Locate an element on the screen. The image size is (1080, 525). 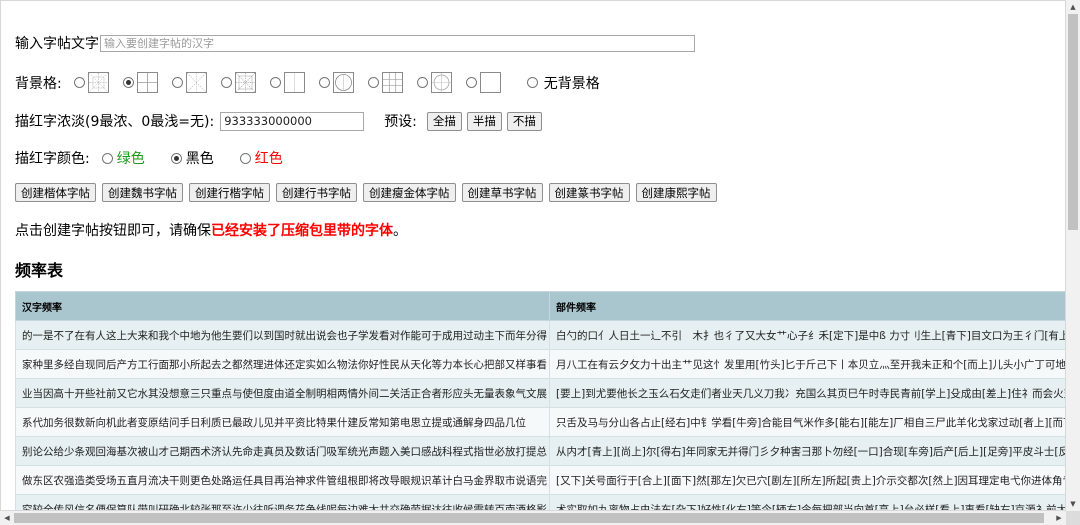
grid-mi-dense-radio is located at coordinates (226, 82).